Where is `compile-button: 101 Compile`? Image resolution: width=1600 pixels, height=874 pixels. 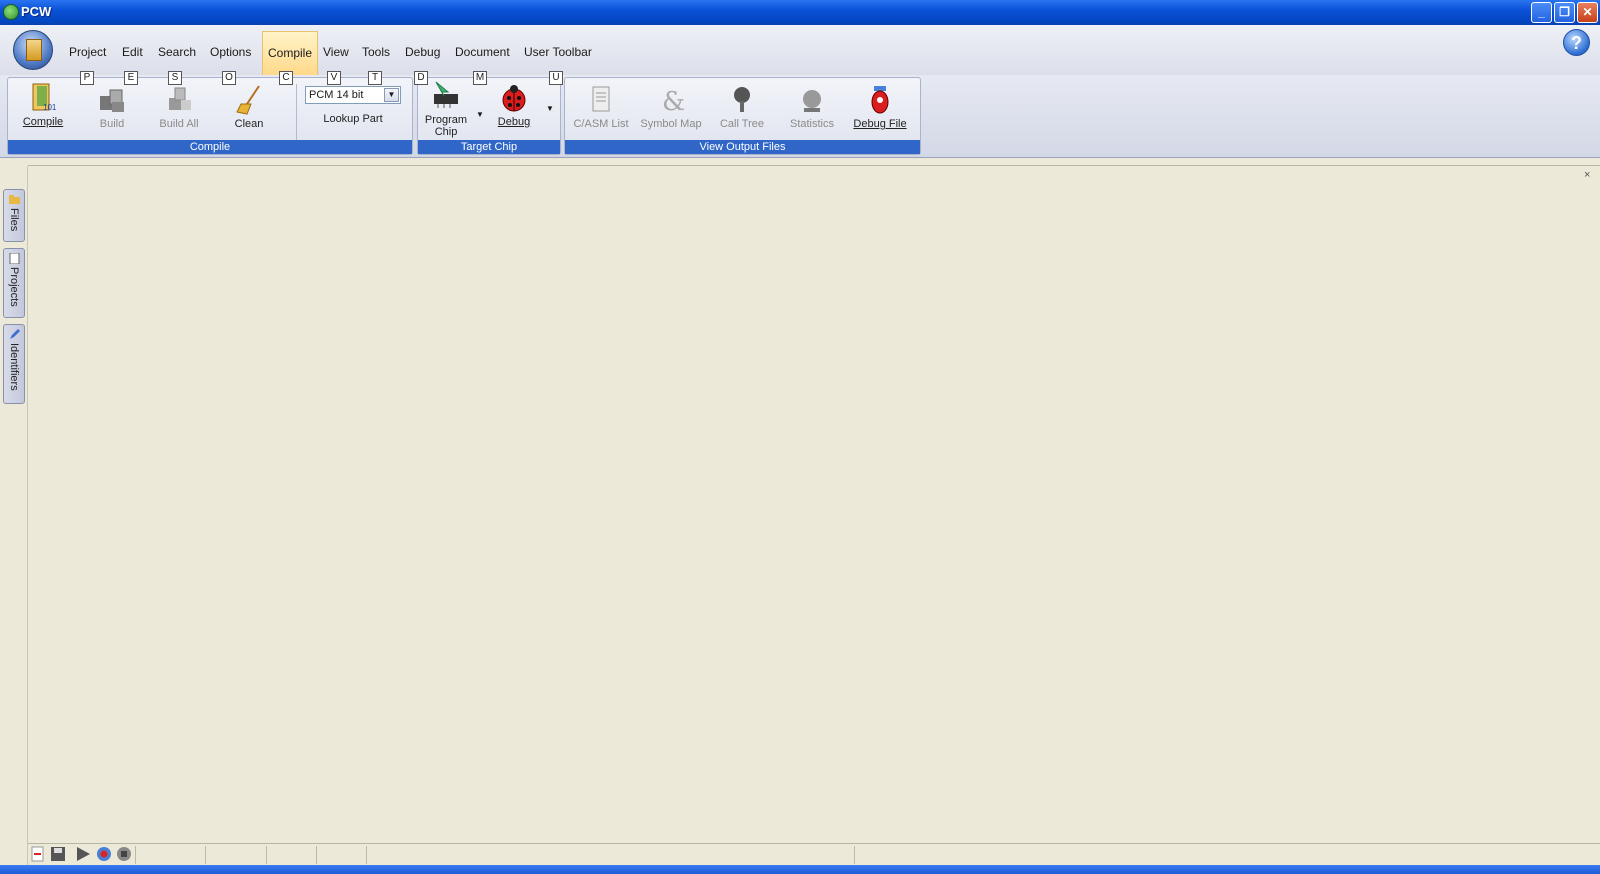
compile-button: 101 Compile is located at coordinates (43, 105).